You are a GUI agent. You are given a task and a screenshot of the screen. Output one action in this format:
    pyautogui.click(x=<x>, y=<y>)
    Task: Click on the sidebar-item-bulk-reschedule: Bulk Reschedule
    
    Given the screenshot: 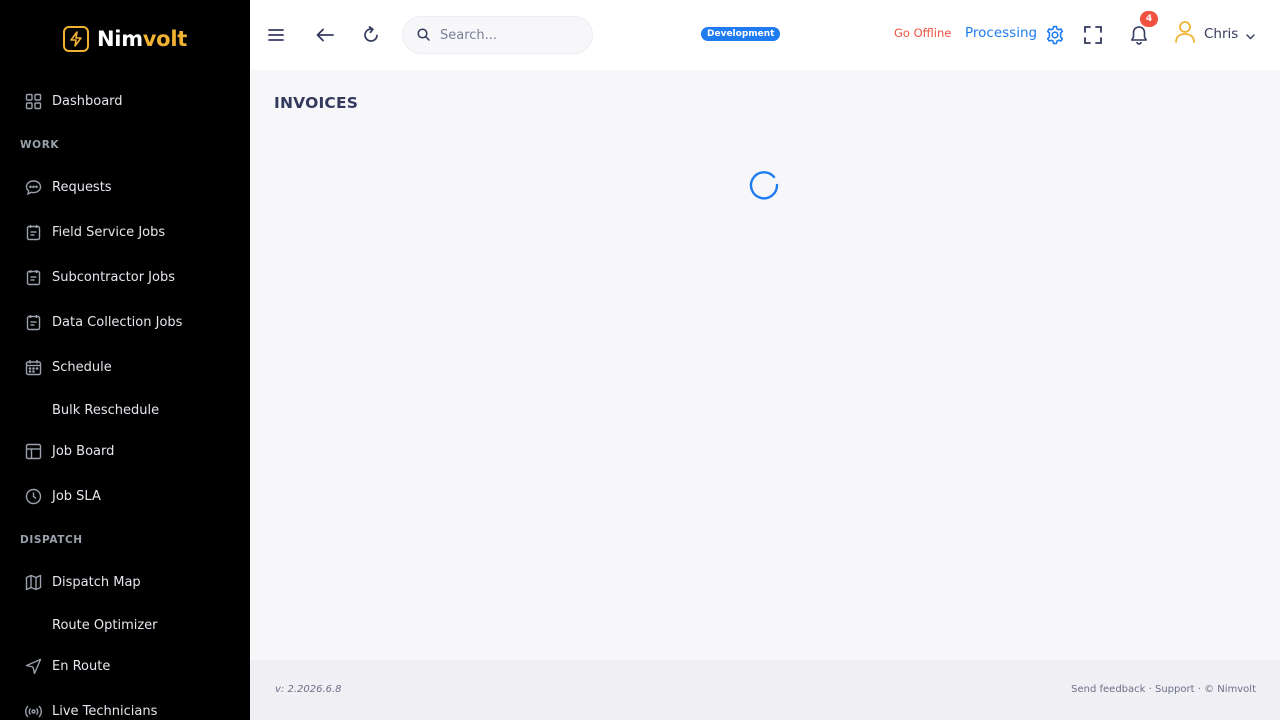 What is the action you would take?
    pyautogui.click(x=125, y=410)
    